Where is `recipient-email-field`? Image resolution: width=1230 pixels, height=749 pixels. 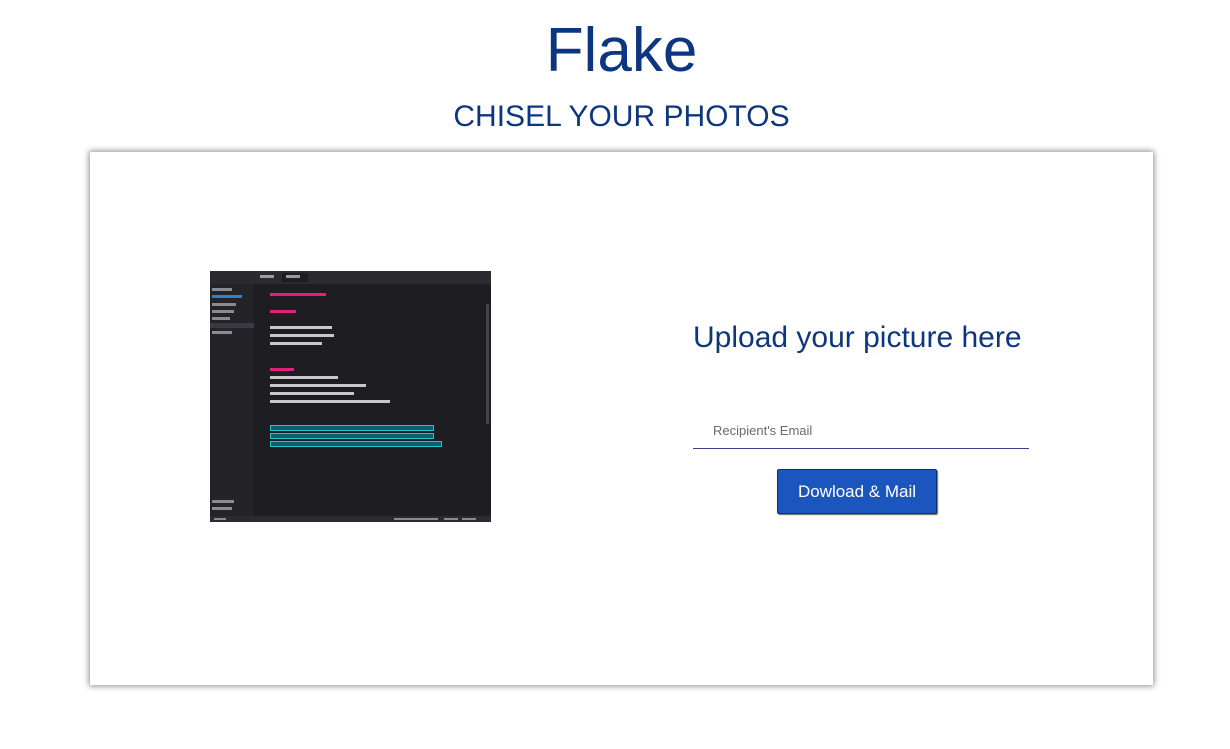
recipient-email-field is located at coordinates (861, 431).